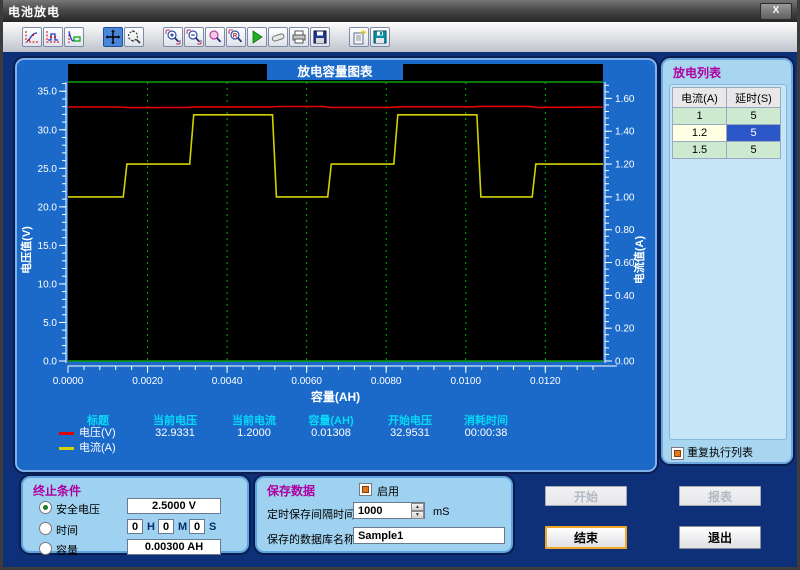  What do you see at coordinates (625, 362) in the screenshot?
I see `svg-text: 0.00` at bounding box center [625, 362].